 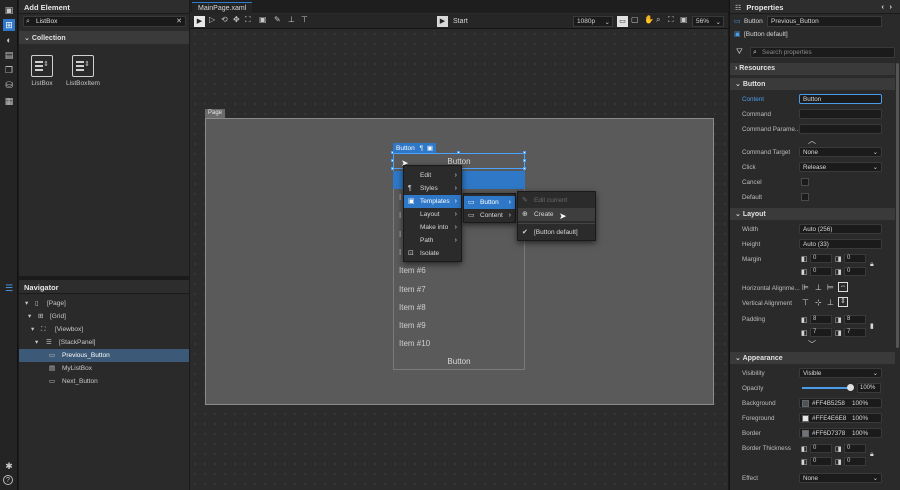 I want to click on border-thickness-bottom-field: 0, so click(x=855, y=461).